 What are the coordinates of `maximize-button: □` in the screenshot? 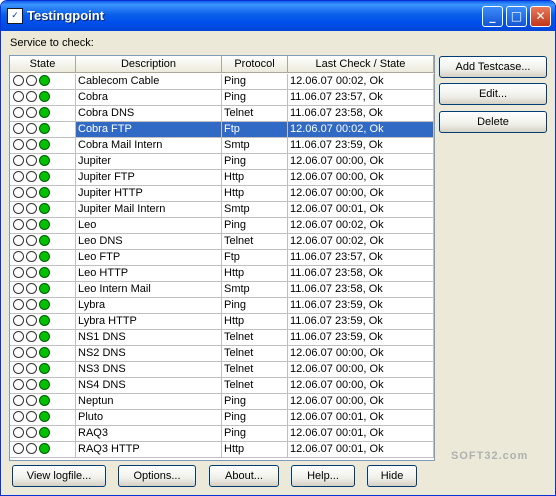 It's located at (516, 16).